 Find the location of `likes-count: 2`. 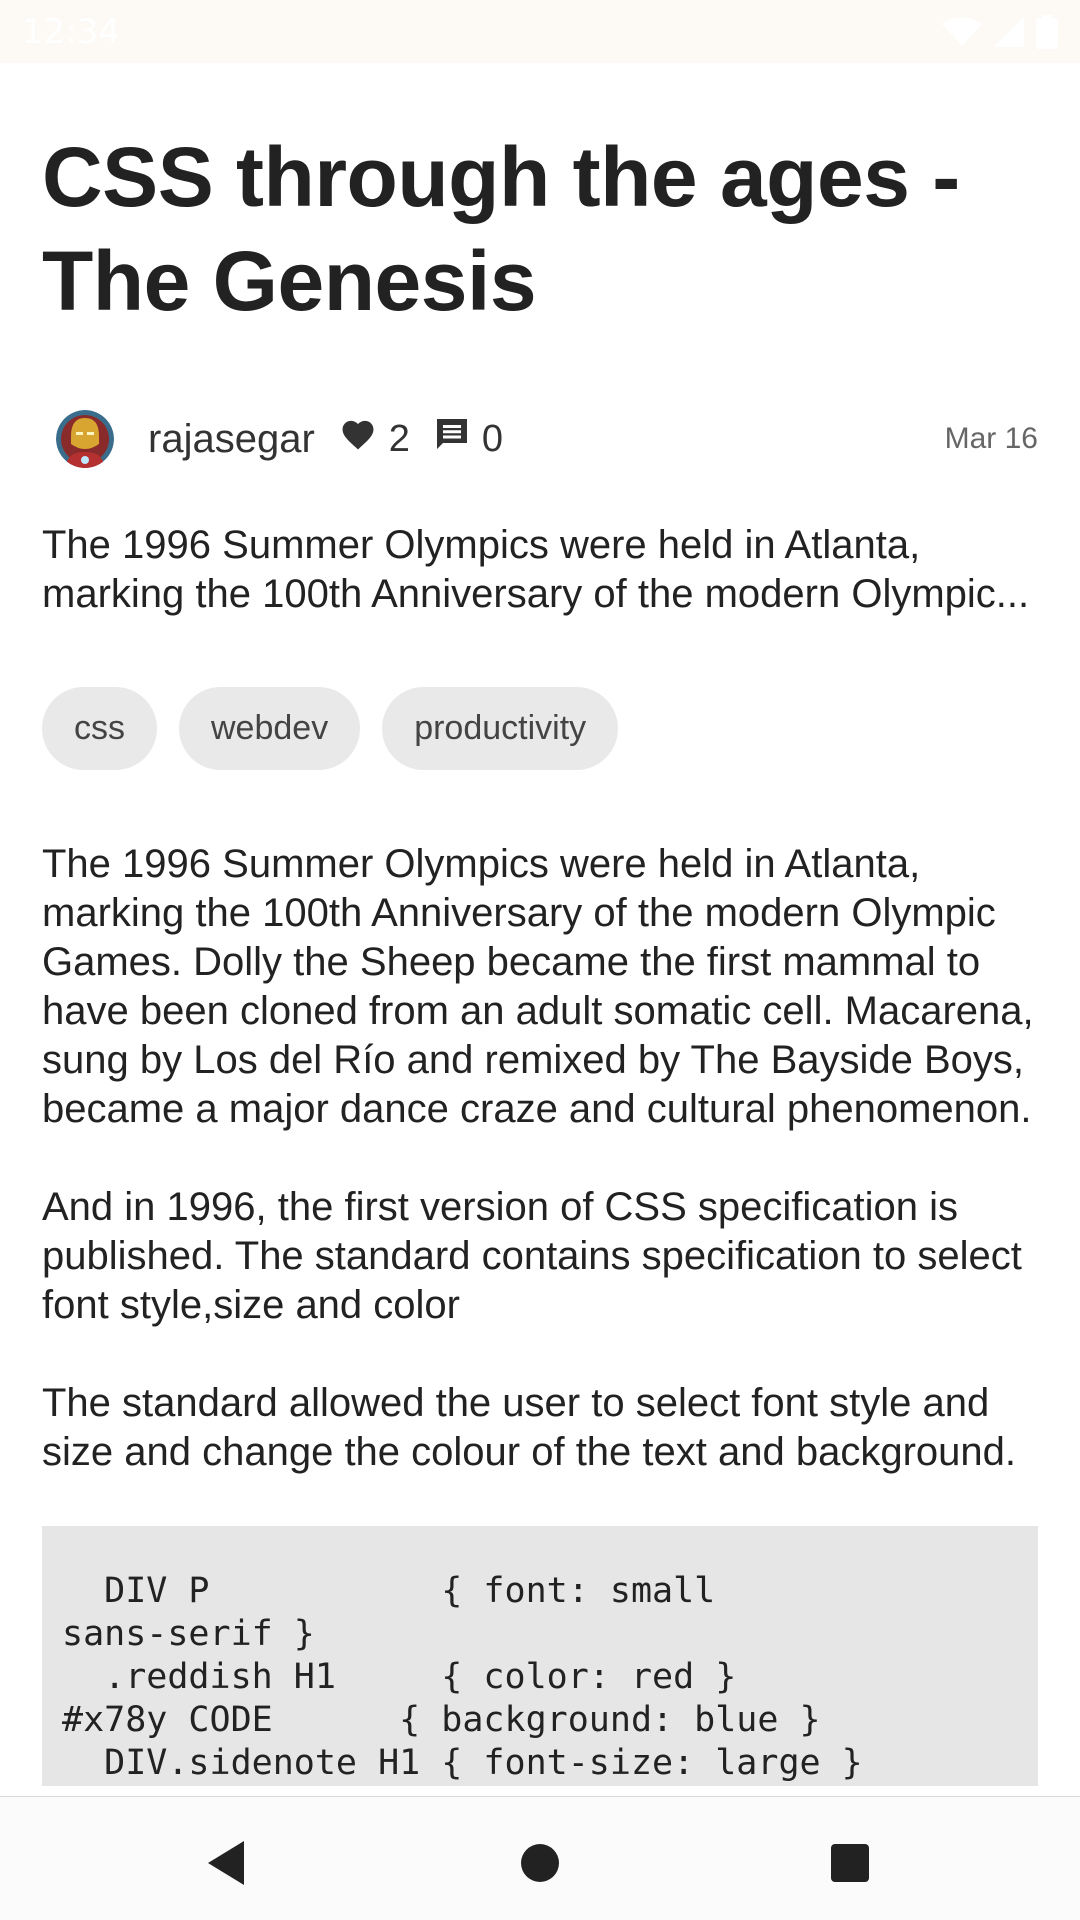

likes-count: 2 is located at coordinates (374, 439).